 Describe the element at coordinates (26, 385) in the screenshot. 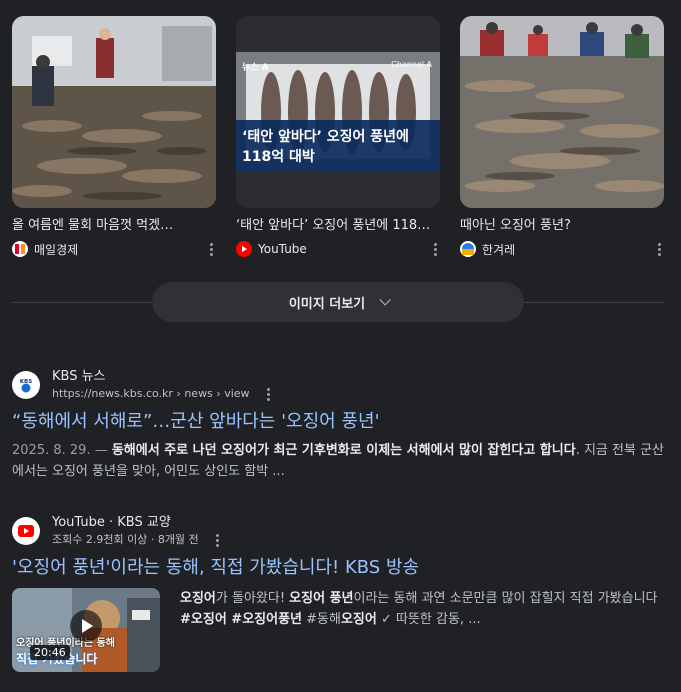

I see `kbs-favicon-icon: KBS` at that location.